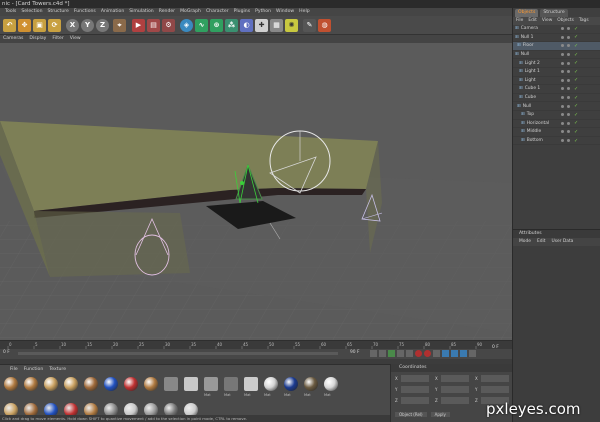 The width and height of the screenshot is (600, 422). What do you see at coordinates (454, 353) in the screenshot?
I see `scale-key-icon` at bounding box center [454, 353].